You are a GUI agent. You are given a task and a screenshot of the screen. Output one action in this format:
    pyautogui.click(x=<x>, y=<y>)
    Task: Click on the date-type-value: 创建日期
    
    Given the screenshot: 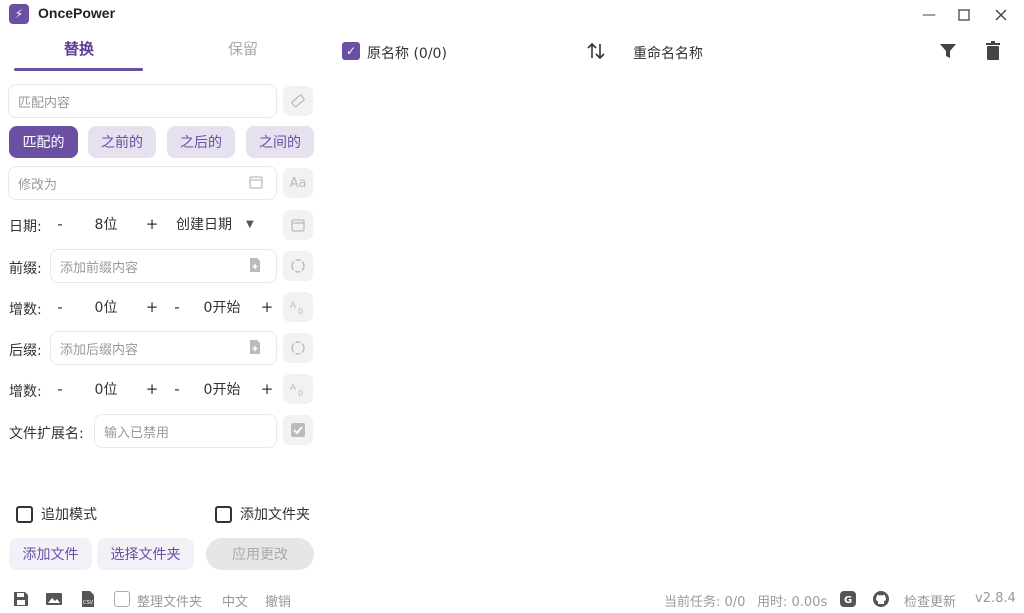 What is the action you would take?
    pyautogui.click(x=204, y=225)
    